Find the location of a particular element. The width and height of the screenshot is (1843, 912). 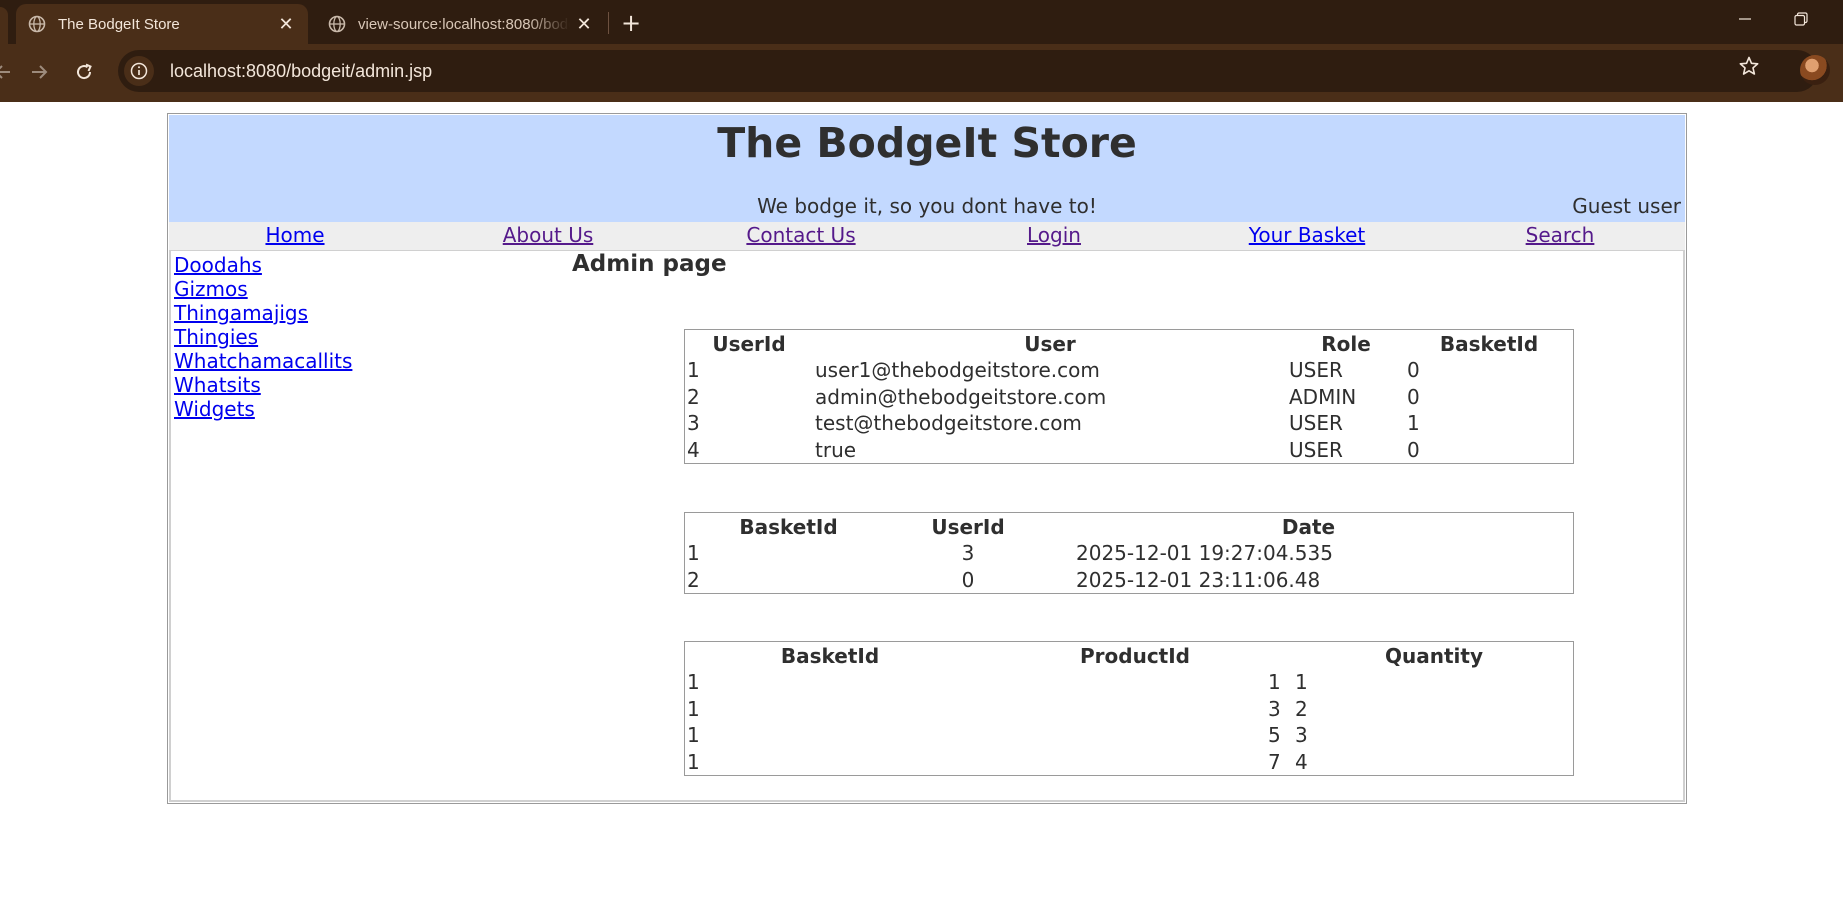

table-cell: true is located at coordinates (836, 449).